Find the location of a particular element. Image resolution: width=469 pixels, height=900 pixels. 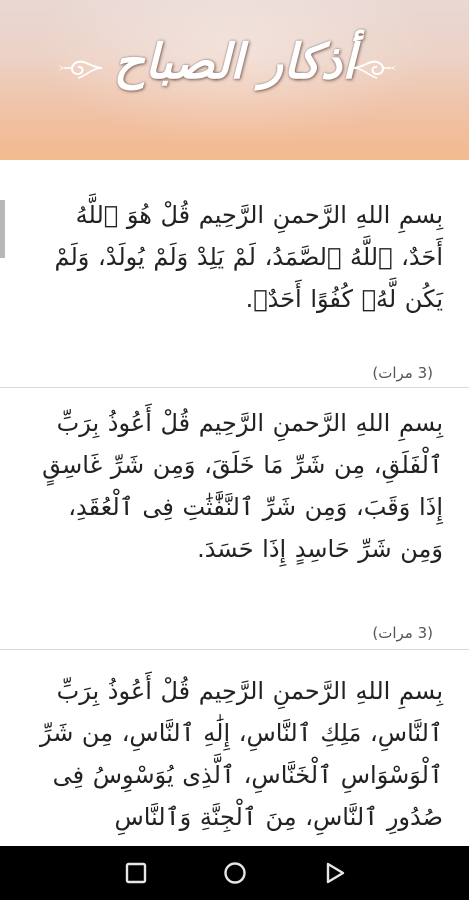

system-navigation-bar is located at coordinates (234, 873).